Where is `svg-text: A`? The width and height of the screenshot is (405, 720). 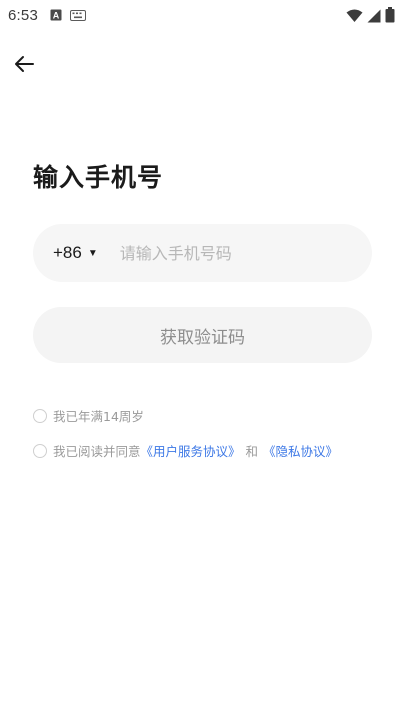
svg-text: A is located at coordinates (56, 15).